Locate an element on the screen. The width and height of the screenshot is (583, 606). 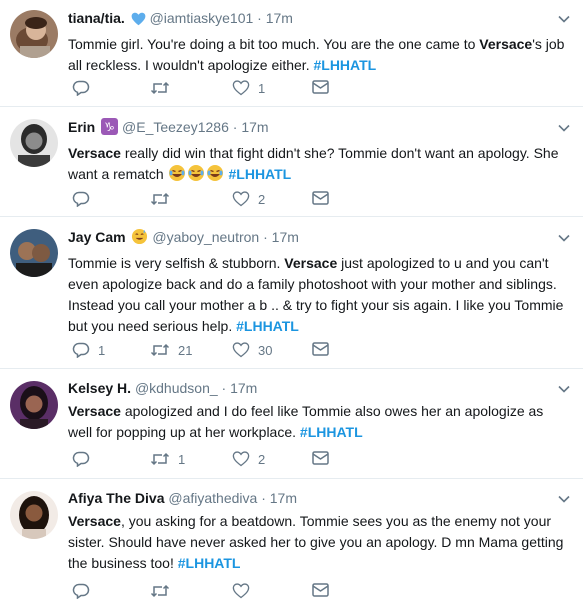
user-handle: @afiyathediva is located at coordinates (212, 498).